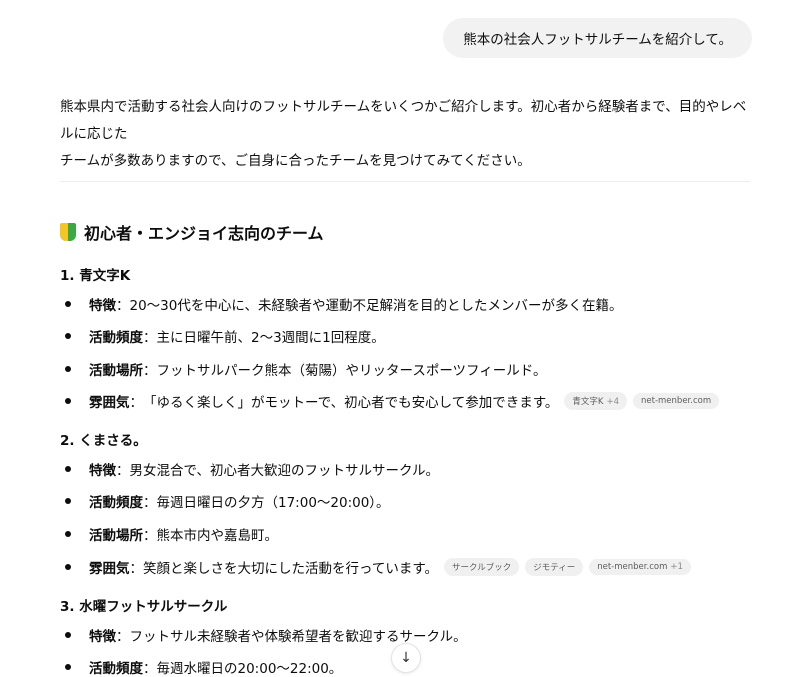  What do you see at coordinates (481, 567) in the screenshot?
I see `source-chip: サークルブック` at bounding box center [481, 567].